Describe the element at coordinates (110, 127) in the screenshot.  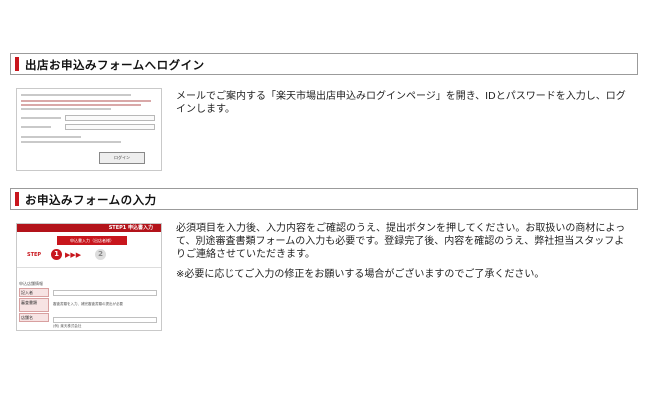
I see `thumb-password-field` at that location.